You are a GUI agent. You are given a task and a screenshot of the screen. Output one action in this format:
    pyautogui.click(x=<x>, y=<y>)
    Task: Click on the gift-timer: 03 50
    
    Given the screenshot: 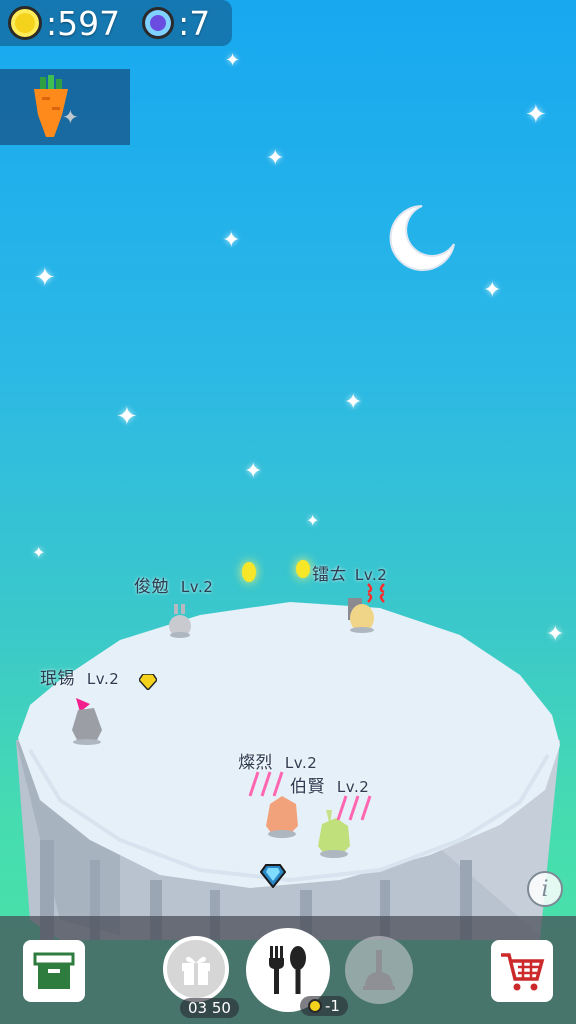 What is the action you would take?
    pyautogui.click(x=209, y=1008)
    